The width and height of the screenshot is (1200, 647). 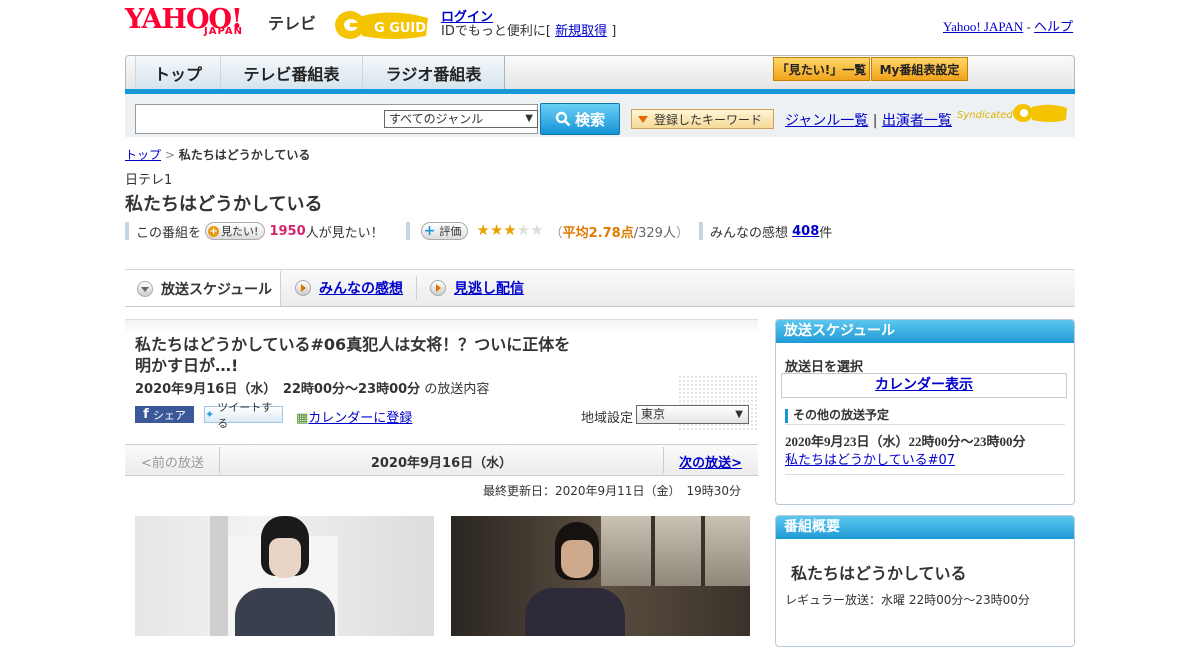 I want to click on genre-select: すべてのジャンル ▼, so click(x=461, y=119).